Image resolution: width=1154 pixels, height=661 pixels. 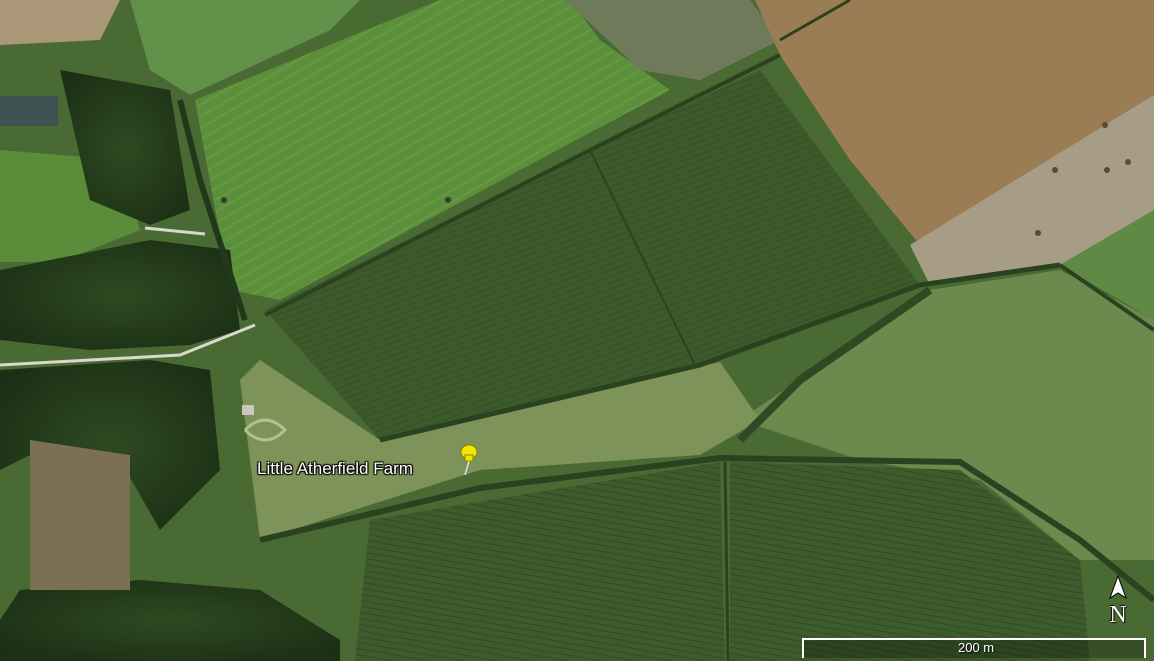 I want to click on scale-label: 200 m, so click(x=976, y=647).